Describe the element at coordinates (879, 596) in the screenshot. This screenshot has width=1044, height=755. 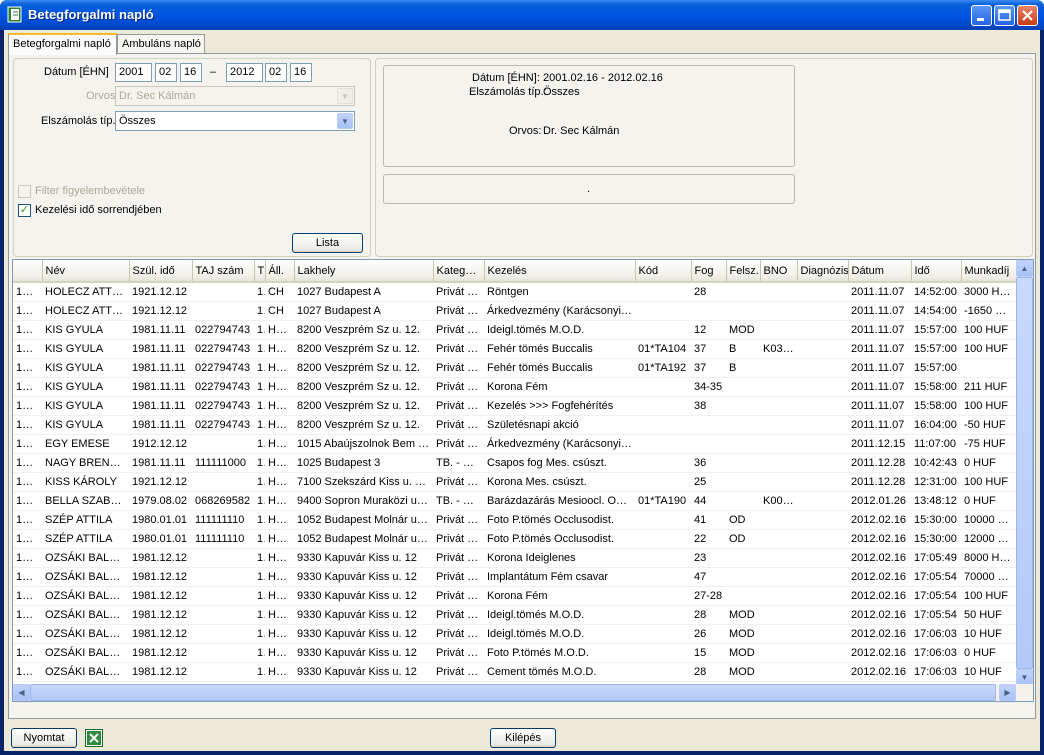
I see `table-cell: 2012.02.16` at that location.